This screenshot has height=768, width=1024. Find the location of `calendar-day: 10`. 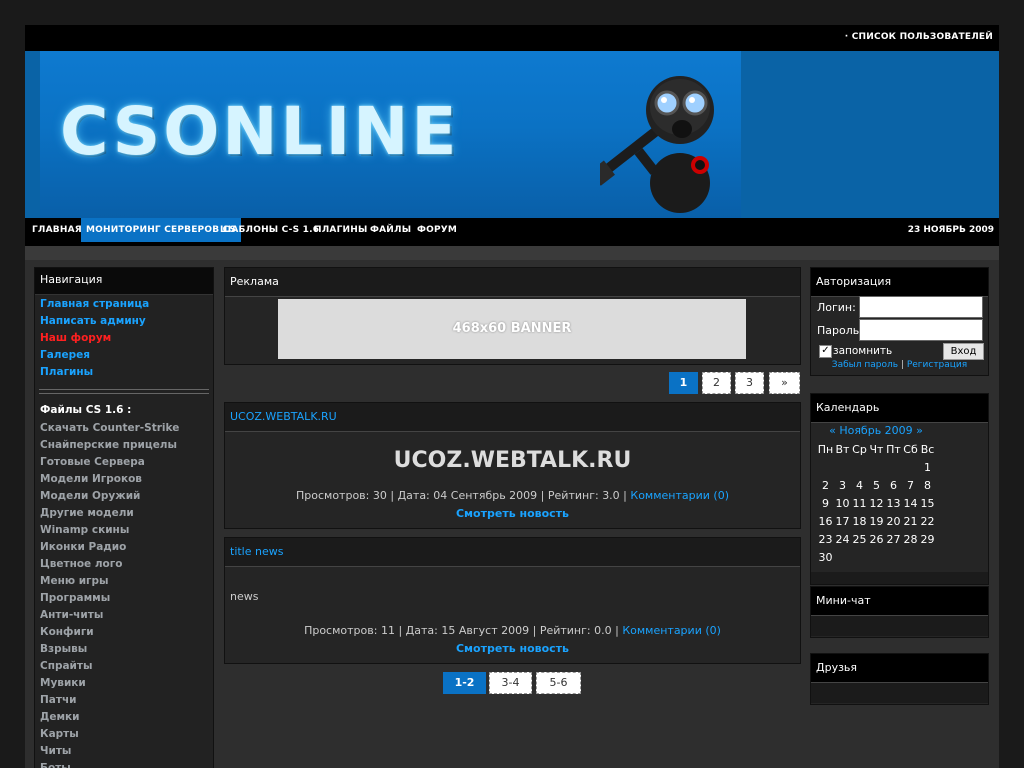

calendar-day: 10 is located at coordinates (842, 503).